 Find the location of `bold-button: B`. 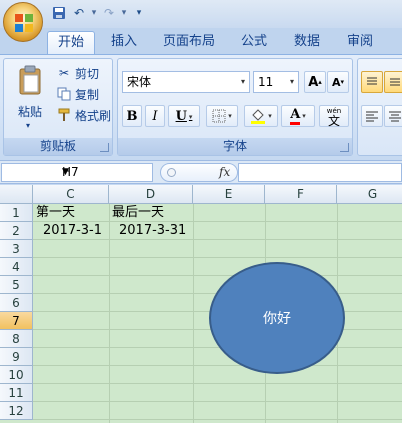

bold-button: B is located at coordinates (132, 116).